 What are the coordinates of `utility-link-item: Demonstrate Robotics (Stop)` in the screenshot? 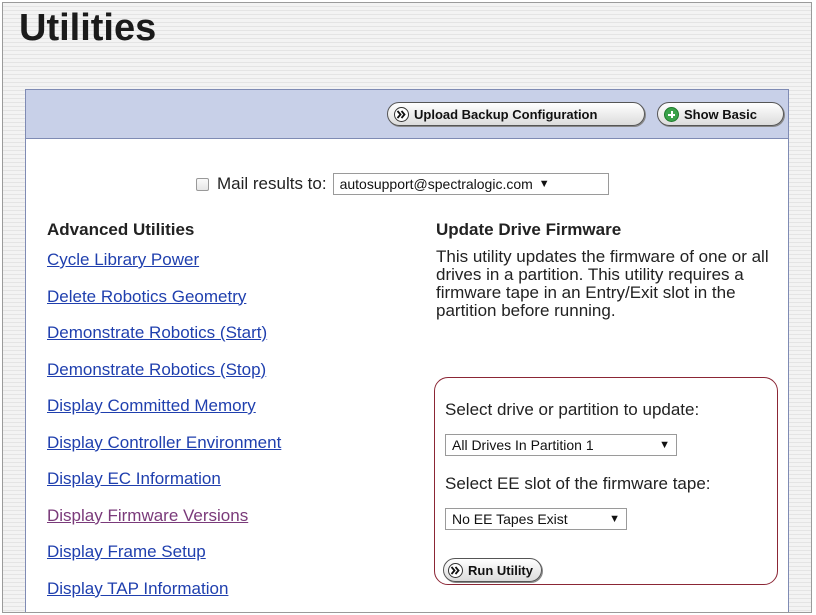 It's located at (164, 378).